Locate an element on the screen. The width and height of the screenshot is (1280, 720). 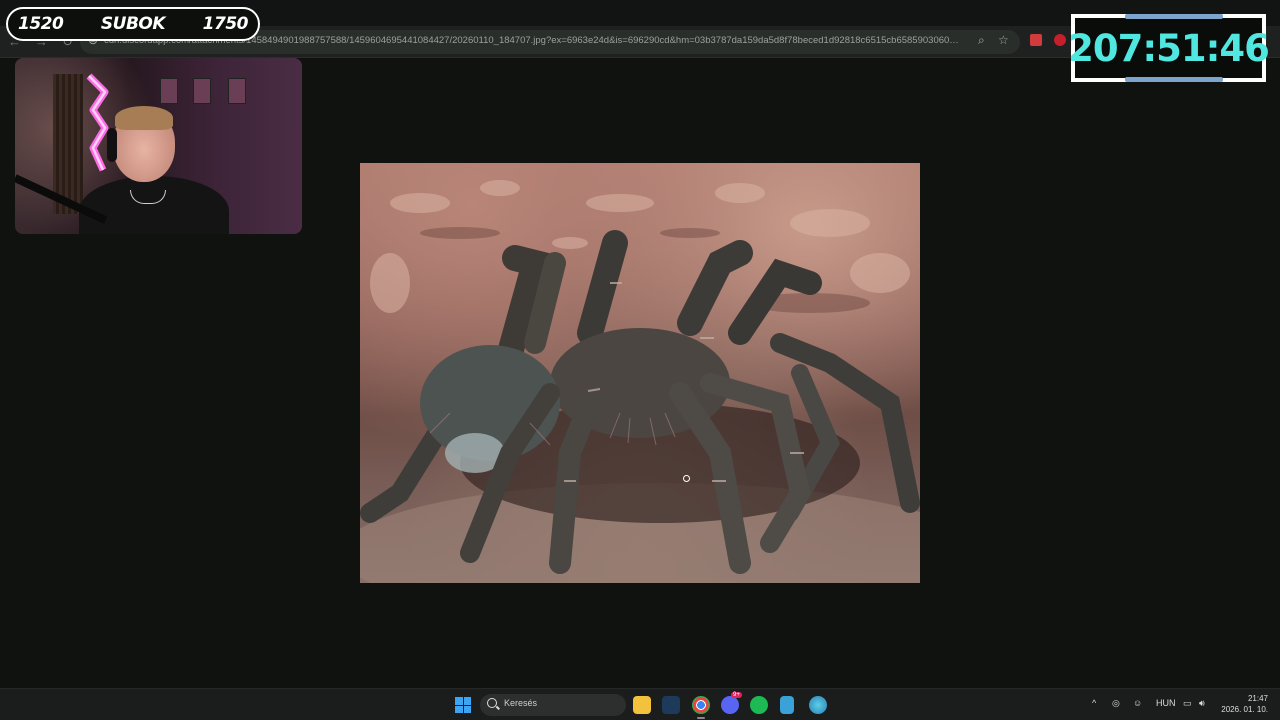
extensions-area is located at coordinates (1048, 40).